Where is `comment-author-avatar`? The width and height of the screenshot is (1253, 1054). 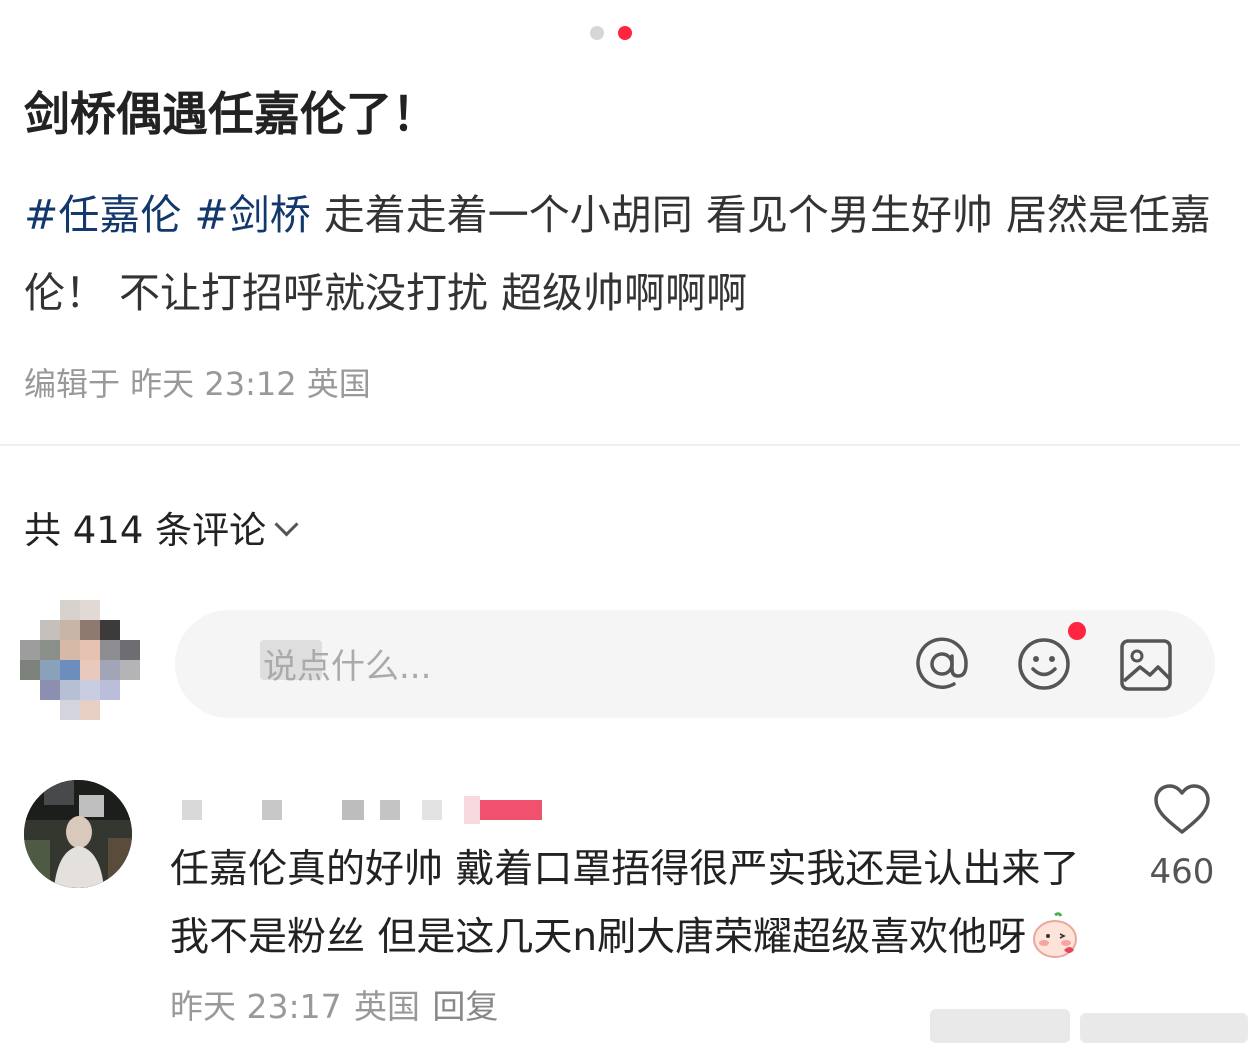 comment-author-avatar is located at coordinates (78, 834).